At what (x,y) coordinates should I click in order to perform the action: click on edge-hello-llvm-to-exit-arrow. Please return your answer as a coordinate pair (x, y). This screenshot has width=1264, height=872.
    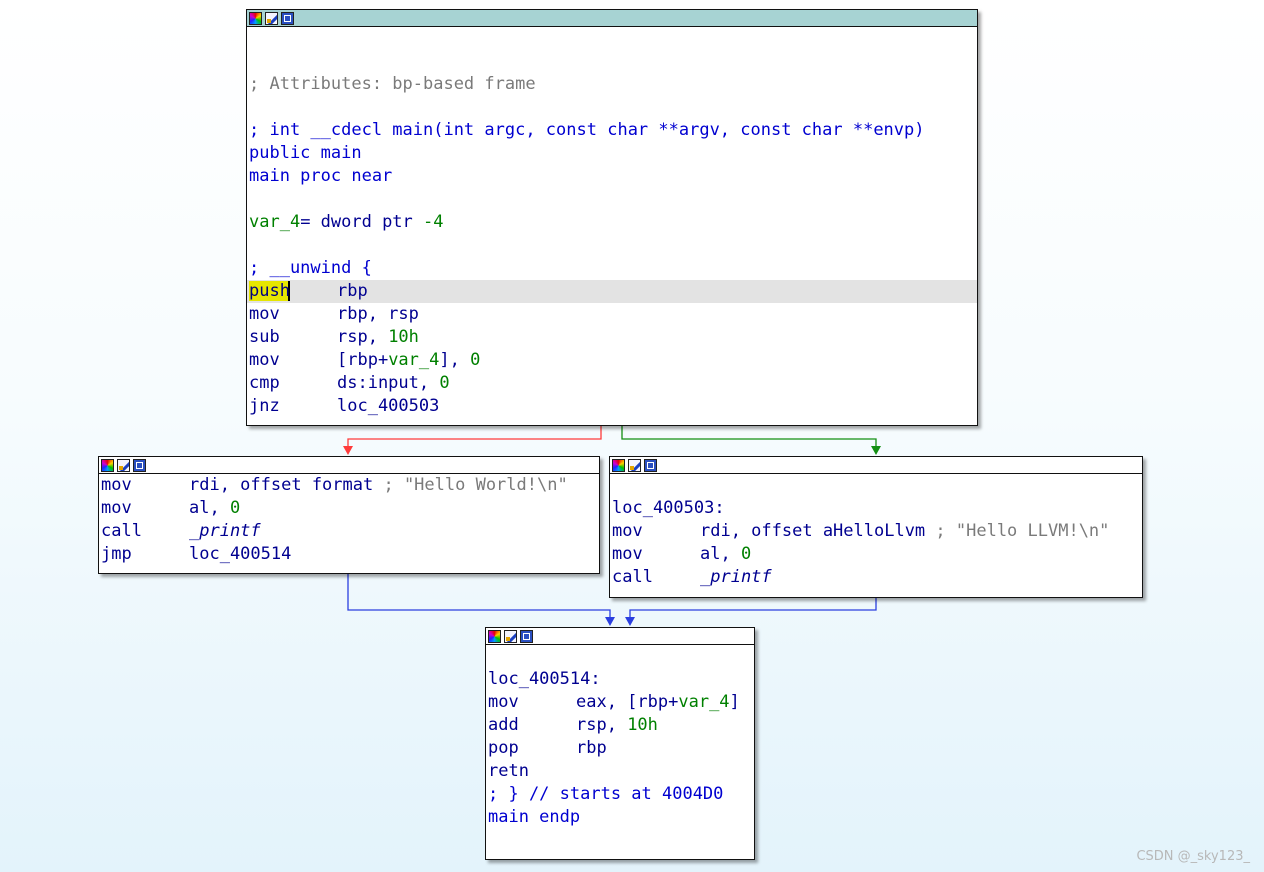
    Looking at the image, I should click on (630, 621).